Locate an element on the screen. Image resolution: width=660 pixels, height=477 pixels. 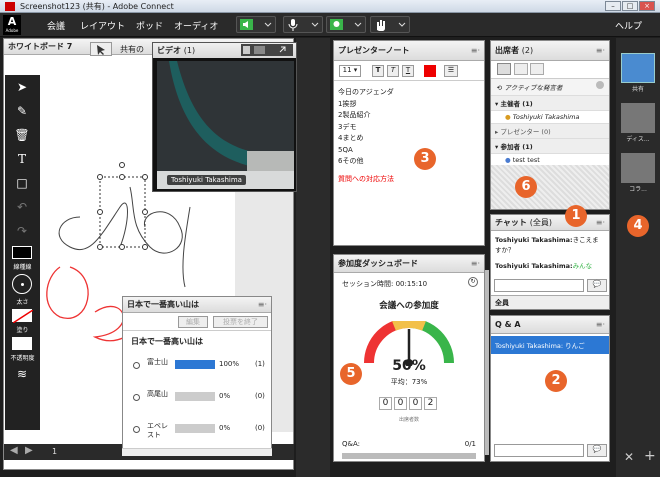
thickness-label: 太さ is located at coordinates (22, 302).